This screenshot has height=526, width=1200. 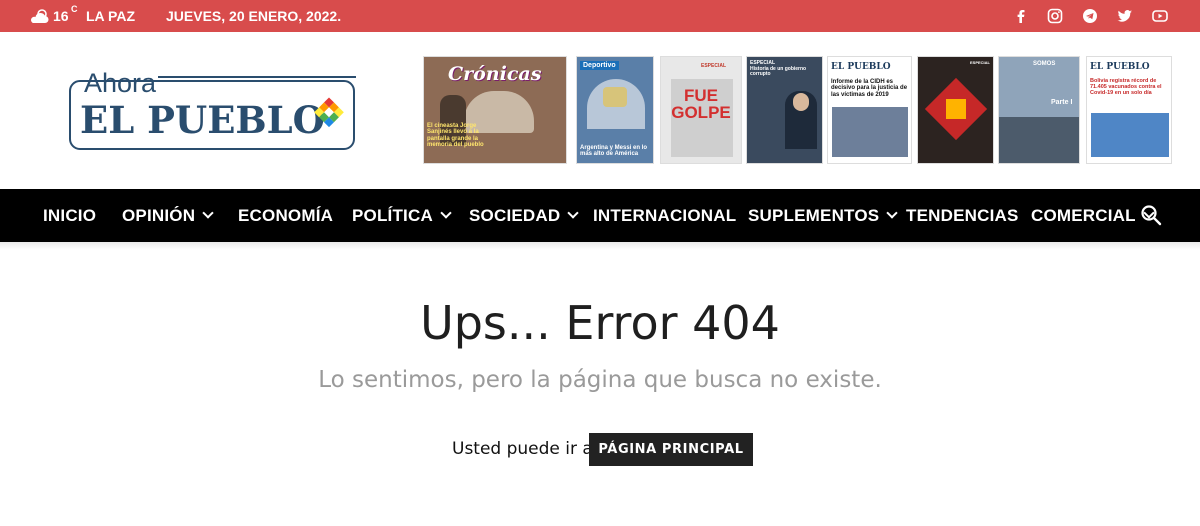 What do you see at coordinates (600, 246) in the screenshot?
I see `nav-shadow` at bounding box center [600, 246].